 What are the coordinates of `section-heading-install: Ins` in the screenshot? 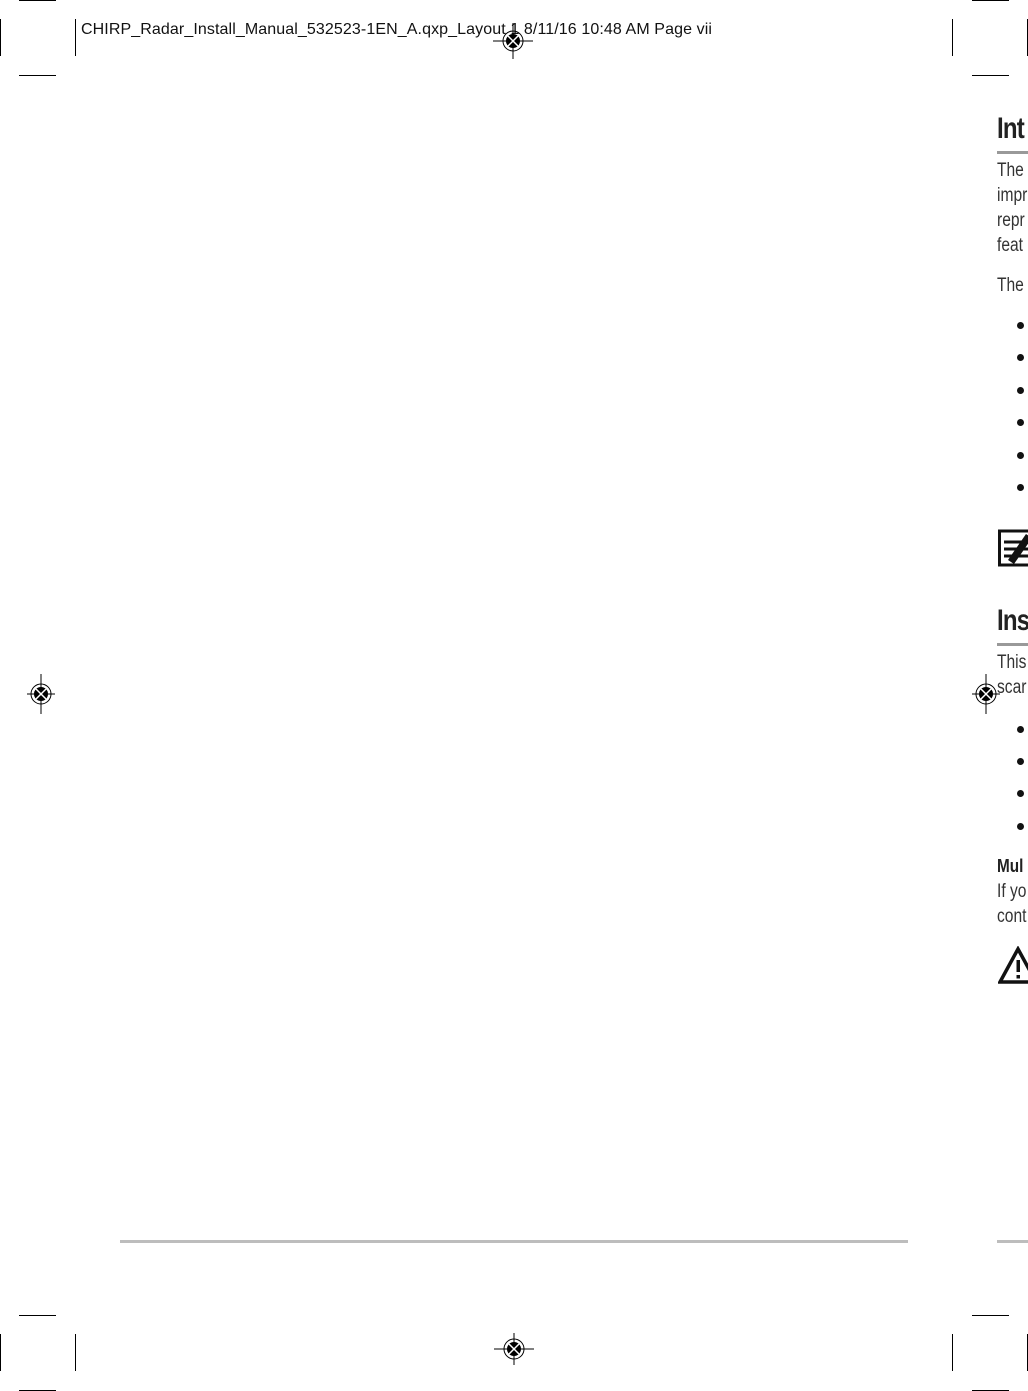 It's located at (1012, 620).